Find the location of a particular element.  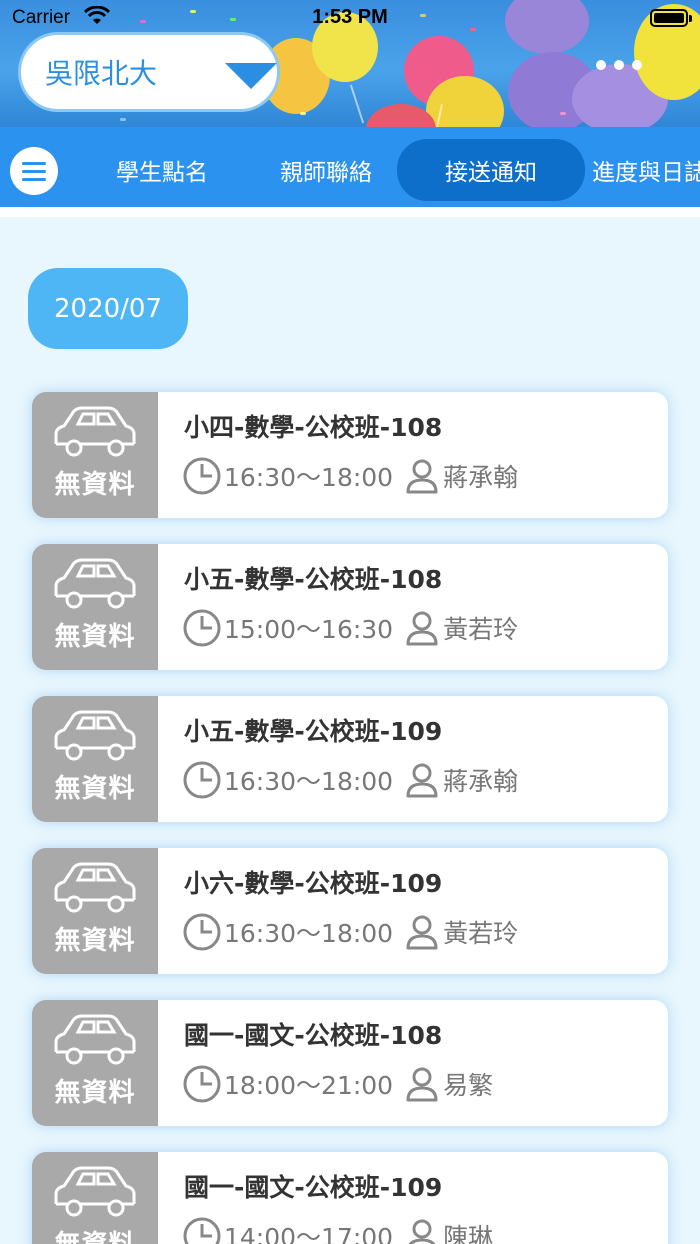

tab-roll-call: 學生點名 is located at coordinates (162, 170).